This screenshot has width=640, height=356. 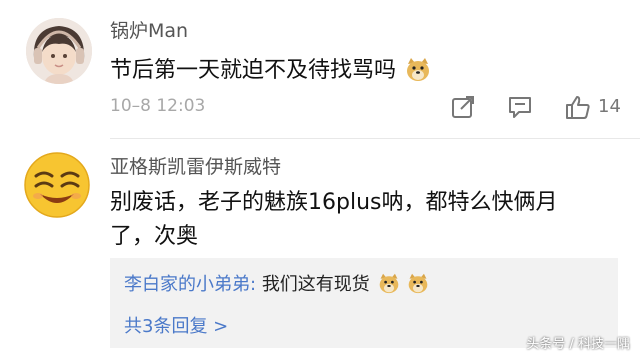 What do you see at coordinates (195, 165) in the screenshot?
I see `comment-2-username: 亚格斯凯雷伊斯威特` at bounding box center [195, 165].